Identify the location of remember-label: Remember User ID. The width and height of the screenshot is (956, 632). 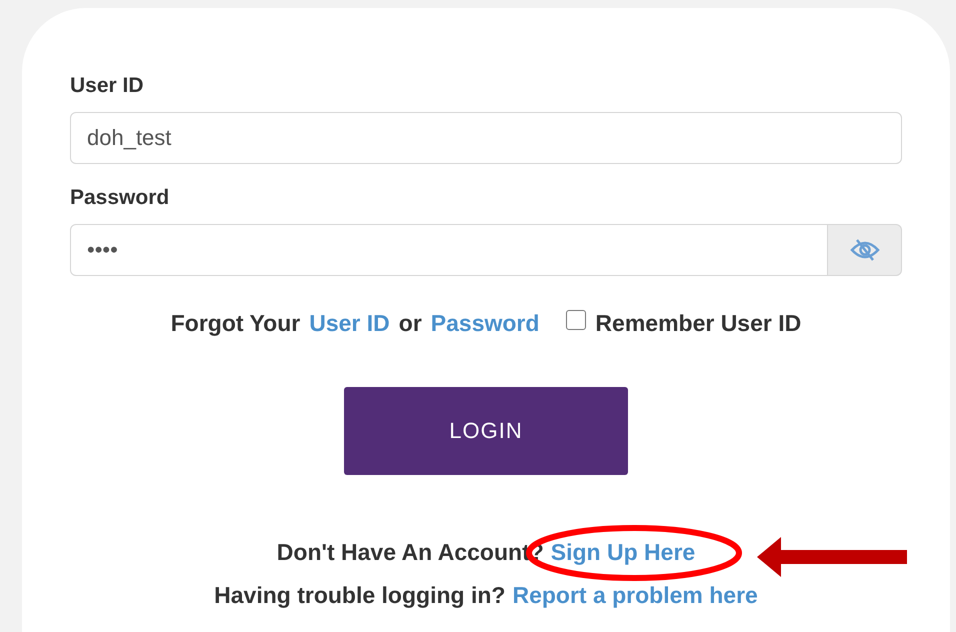
(698, 323).